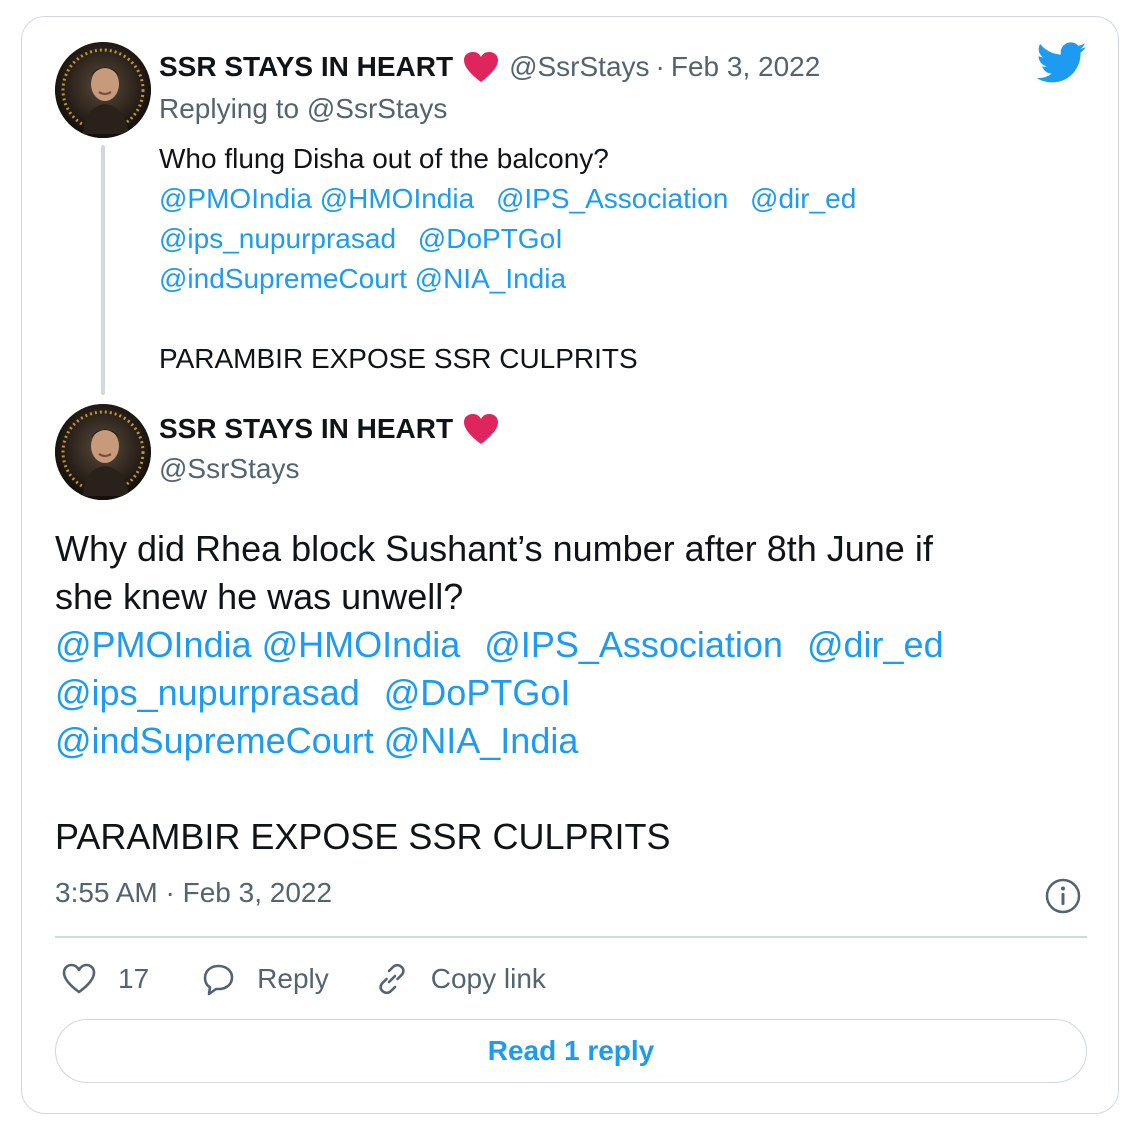 The width and height of the screenshot is (1140, 1129). I want to click on twitter-bird-icon, so click(1062, 63).